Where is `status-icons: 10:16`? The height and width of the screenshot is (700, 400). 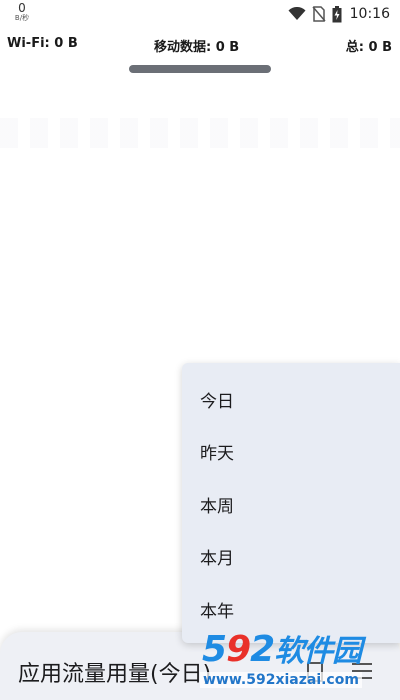 status-icons: 10:16 is located at coordinates (339, 14).